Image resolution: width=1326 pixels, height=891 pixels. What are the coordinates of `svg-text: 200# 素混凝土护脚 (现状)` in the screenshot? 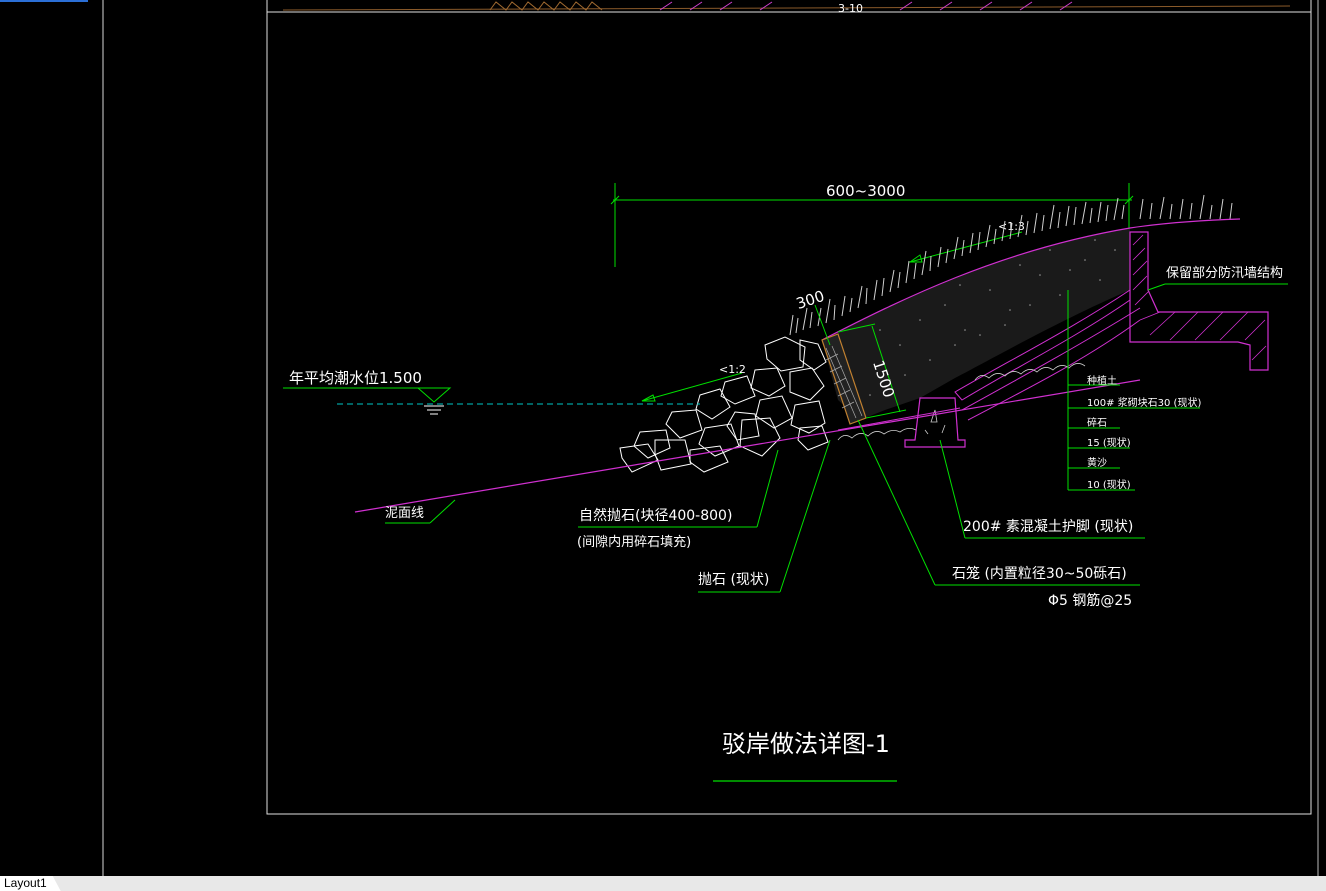 It's located at (1048, 527).